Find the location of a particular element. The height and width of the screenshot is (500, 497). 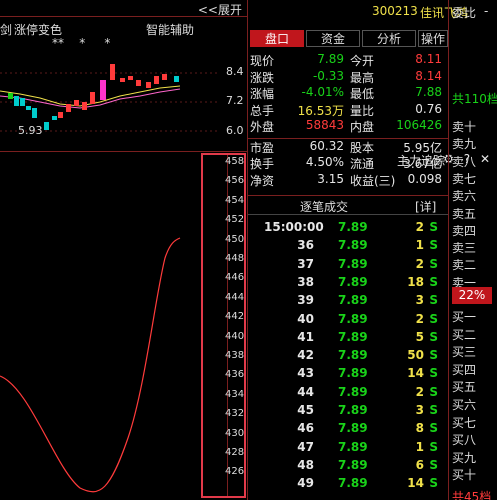

orderbook-sell-level: 卖五 is located at coordinates (464, 213).